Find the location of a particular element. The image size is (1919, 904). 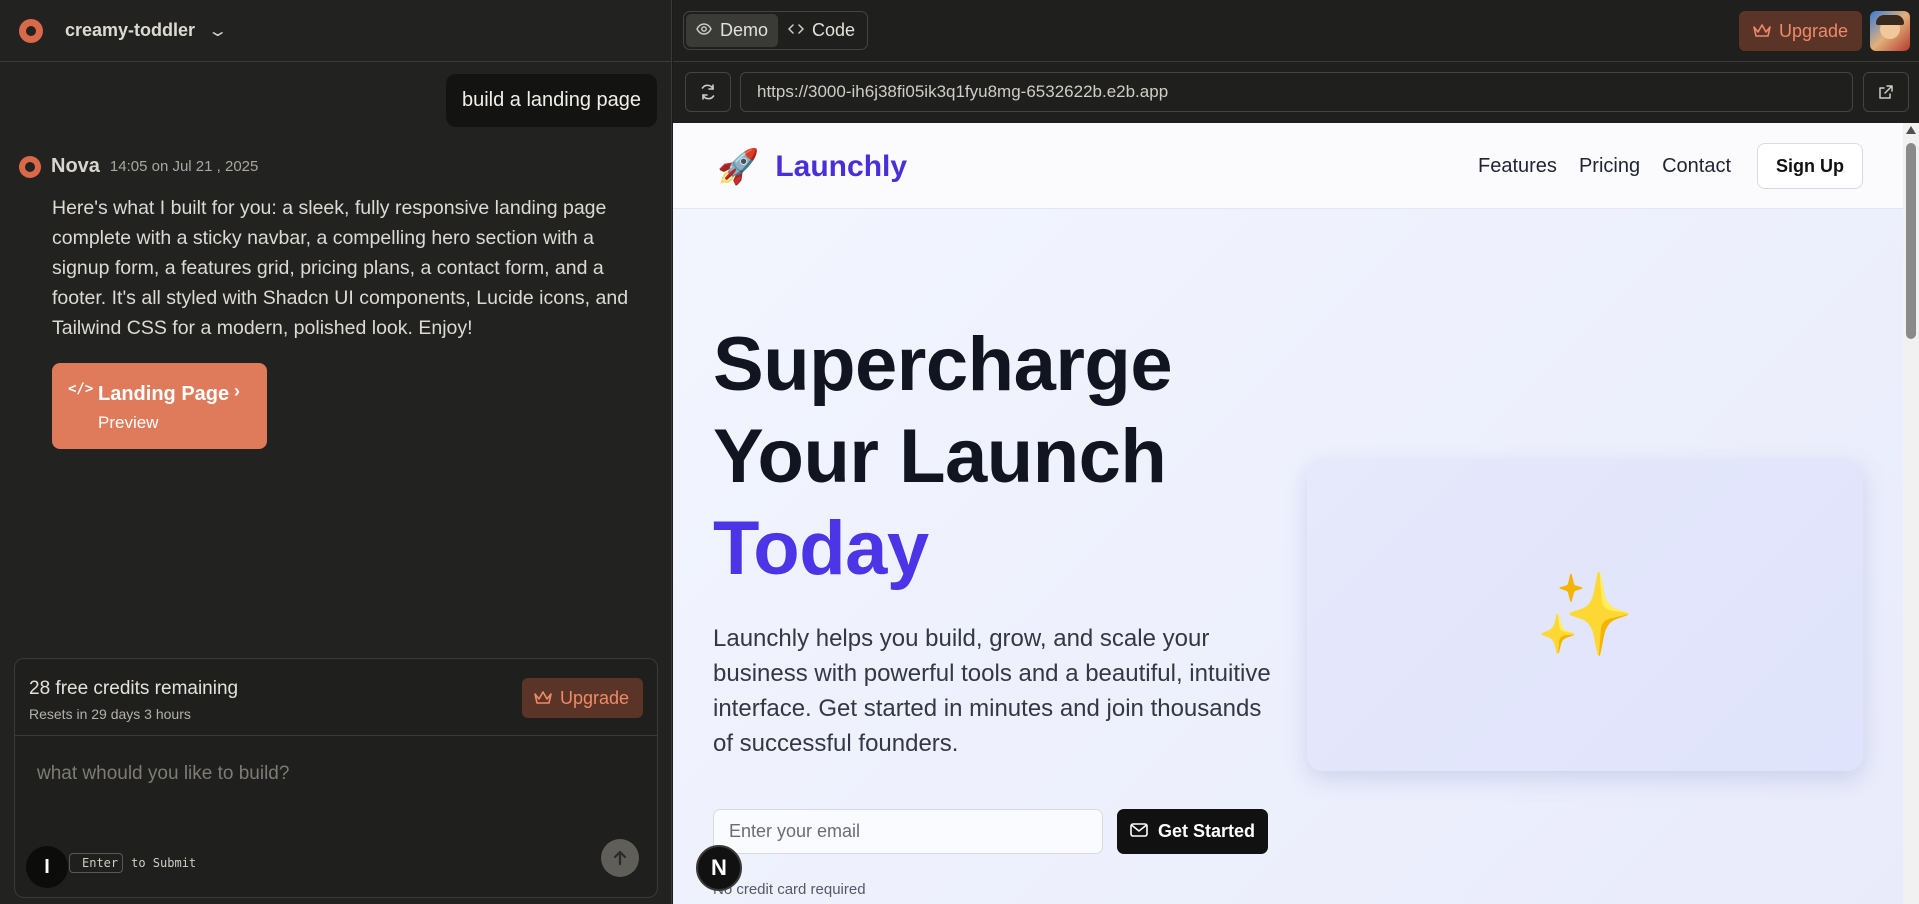

chevron-down-icon: ⌄ is located at coordinates (217, 31).